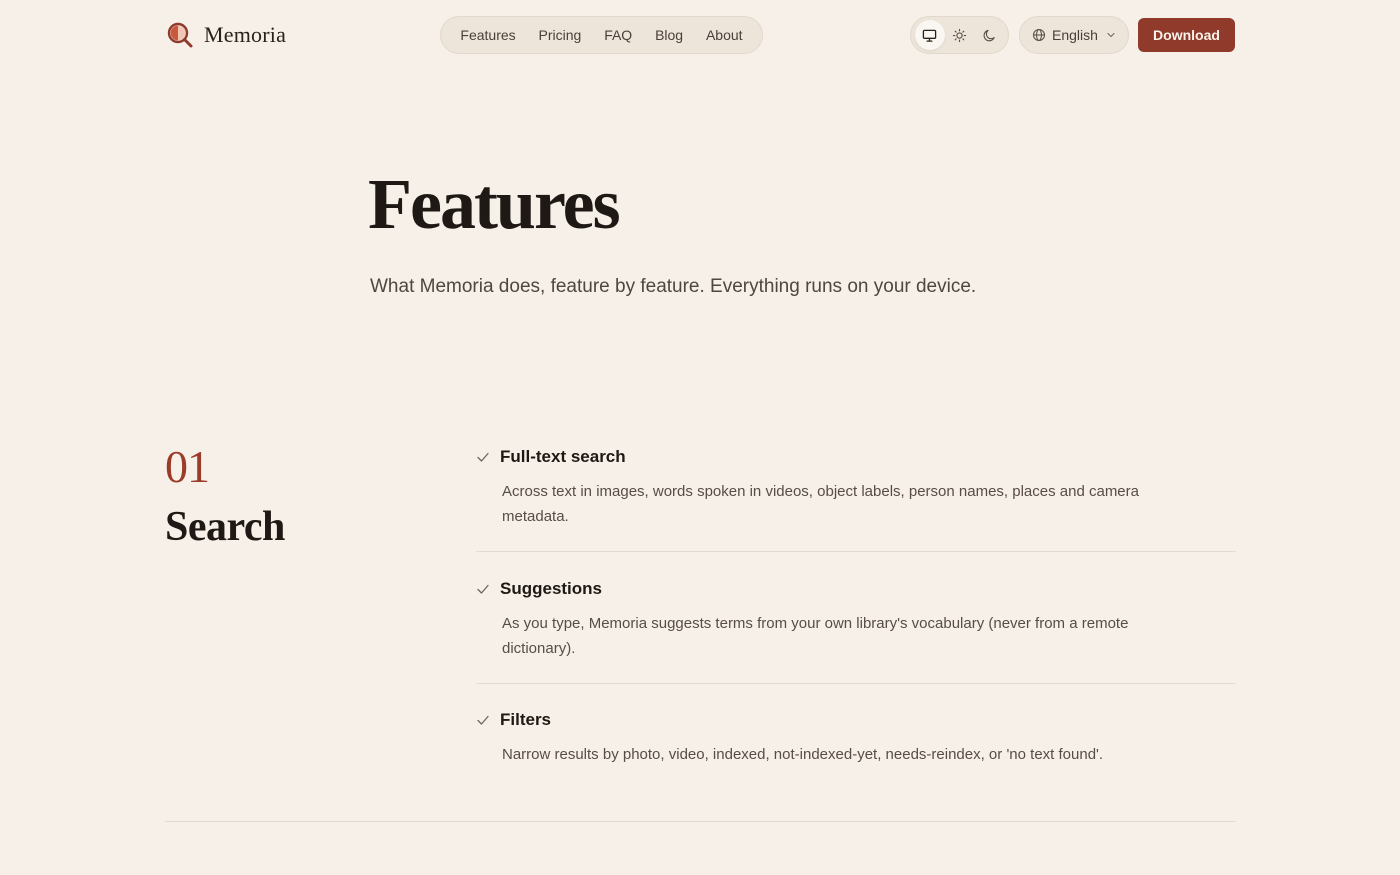  Describe the element at coordinates (551, 588) in the screenshot. I see `feature-title: Suggestions` at that location.